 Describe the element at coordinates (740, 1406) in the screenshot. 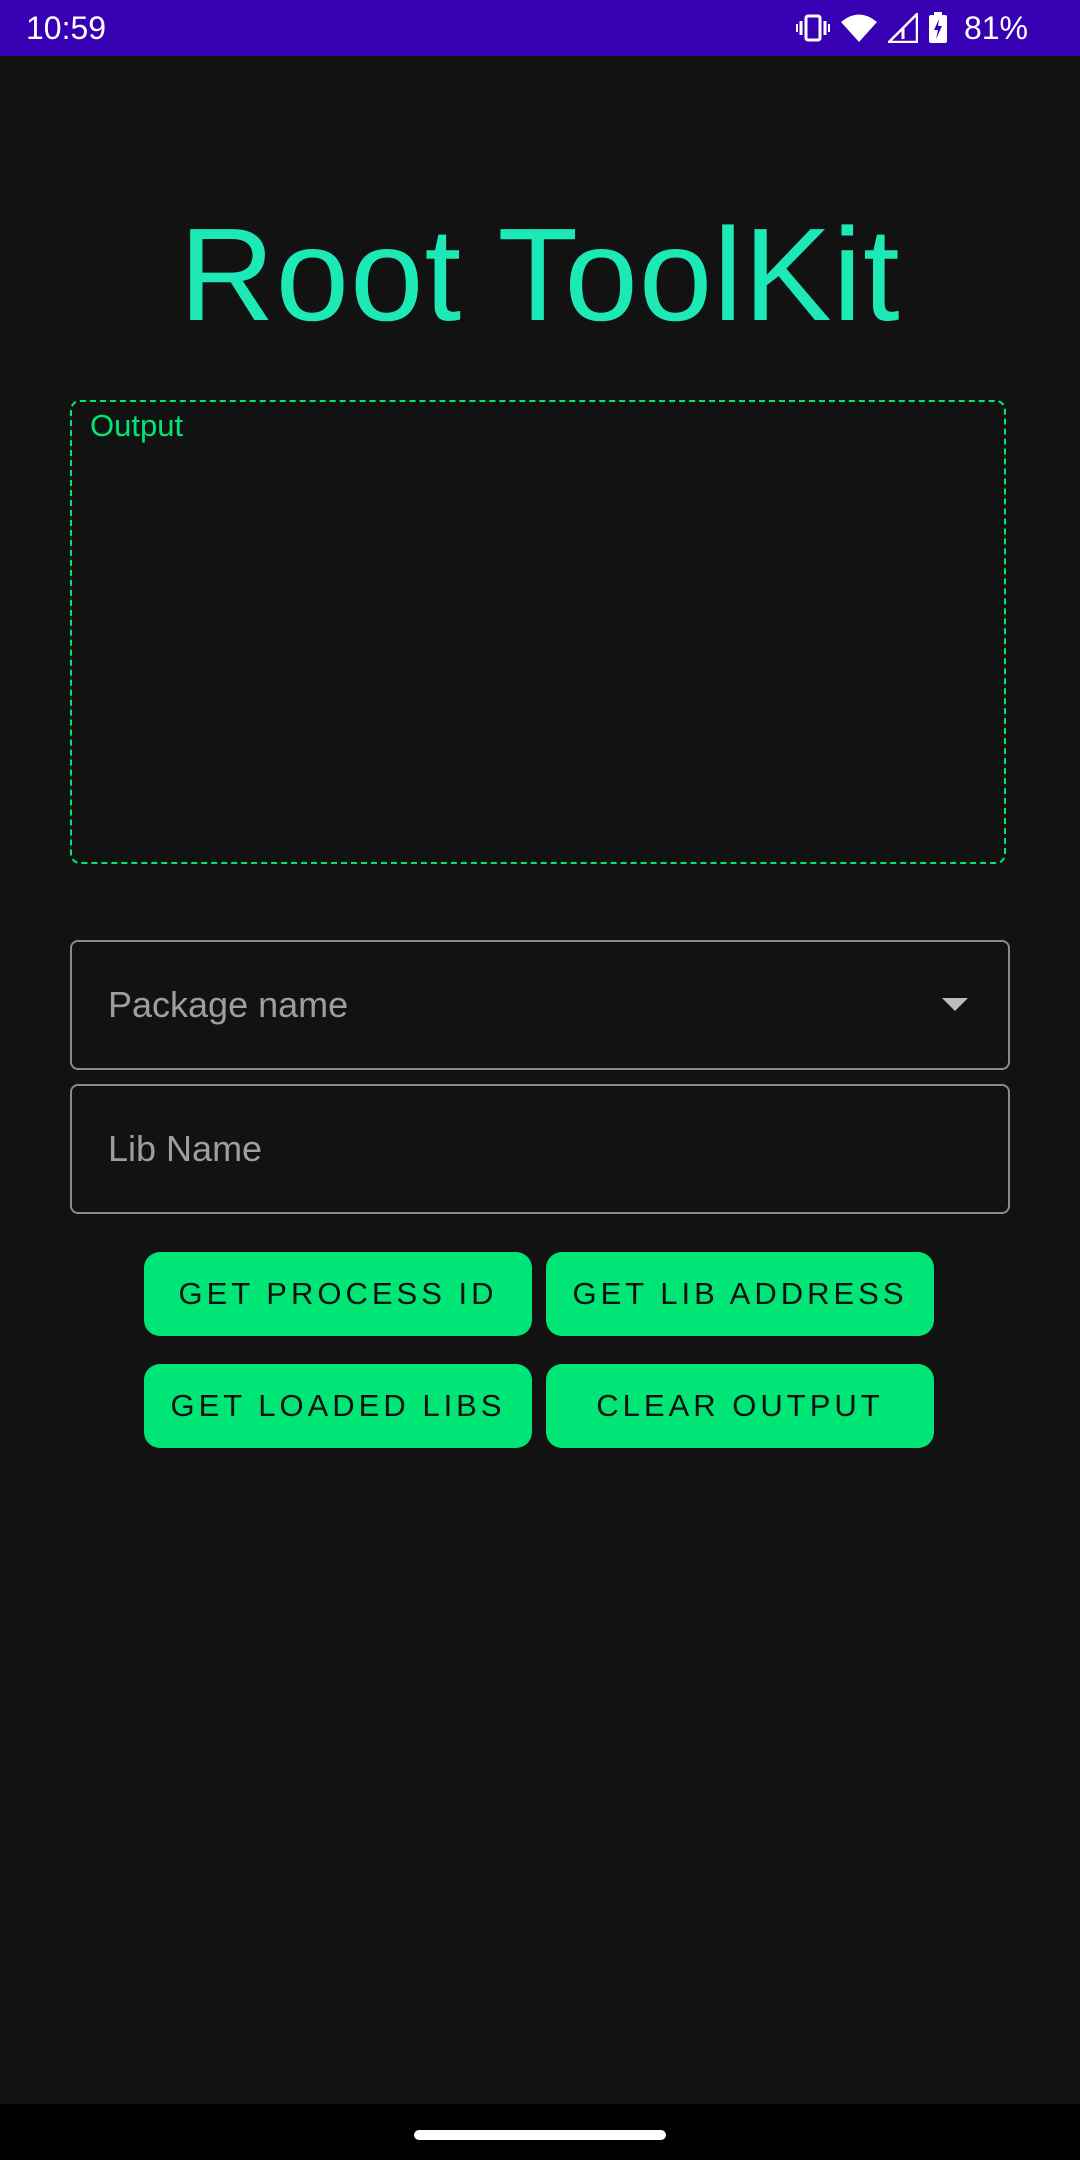

I see `clear-output-button: CLEAR OUTPUT` at that location.